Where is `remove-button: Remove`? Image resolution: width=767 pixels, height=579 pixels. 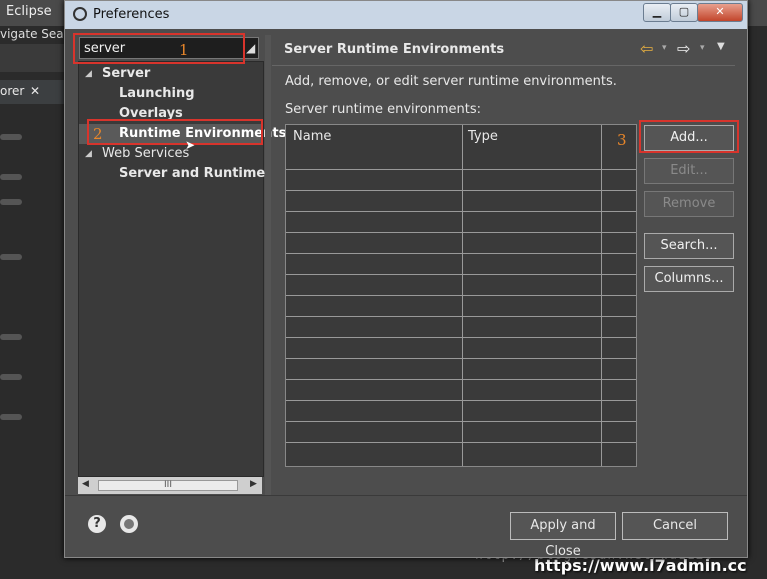 remove-button: Remove is located at coordinates (689, 204).